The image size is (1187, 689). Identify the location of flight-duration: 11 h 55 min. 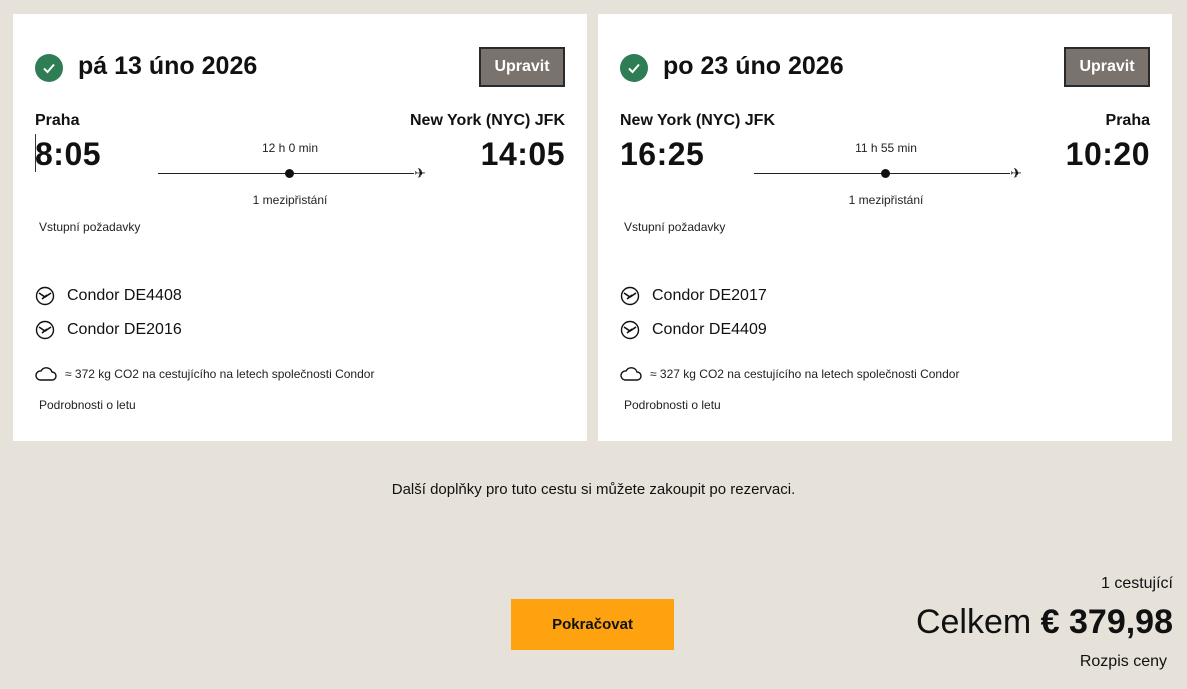
(886, 148).